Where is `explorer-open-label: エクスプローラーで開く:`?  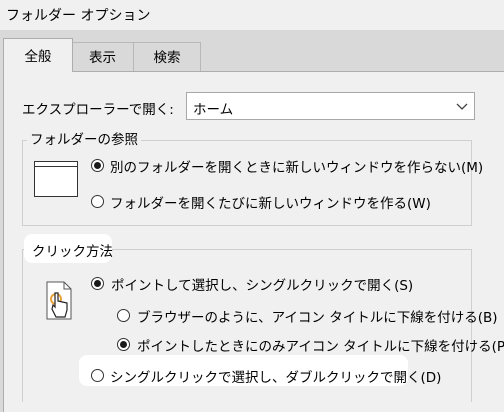 explorer-open-label: エクスプローラーで開く: is located at coordinates (98, 110).